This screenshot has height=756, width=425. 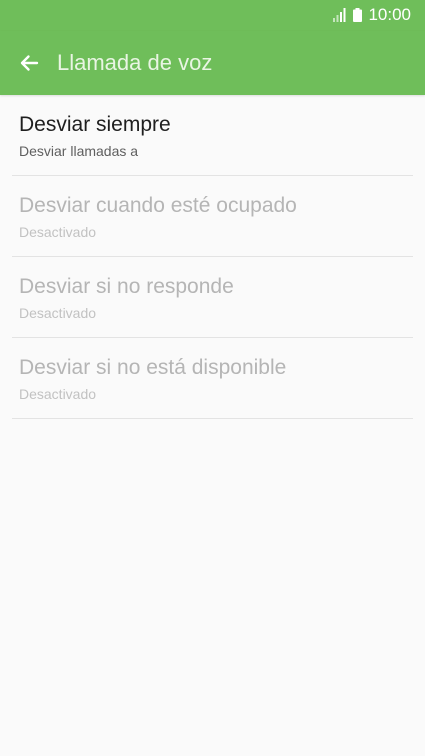 I want to click on list-item-title: Desviar si no responde, so click(x=126, y=286).